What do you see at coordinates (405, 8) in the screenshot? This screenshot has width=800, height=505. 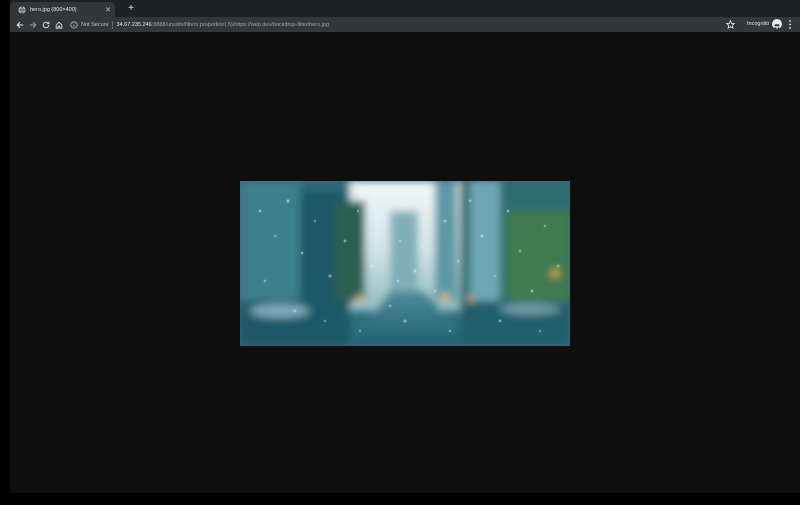 I see `tab-strip: hero.jpg (800×400) ✕ +` at bounding box center [405, 8].